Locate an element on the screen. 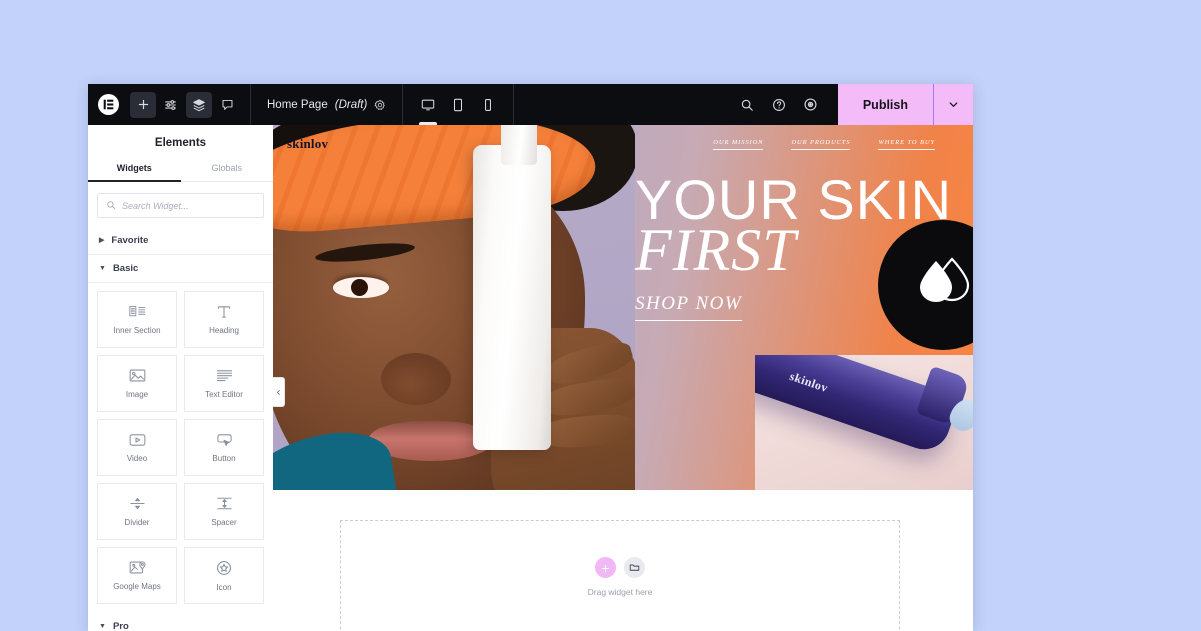 Image resolution: width=1201 pixels, height=631 pixels. search-icon is located at coordinates (111, 206).